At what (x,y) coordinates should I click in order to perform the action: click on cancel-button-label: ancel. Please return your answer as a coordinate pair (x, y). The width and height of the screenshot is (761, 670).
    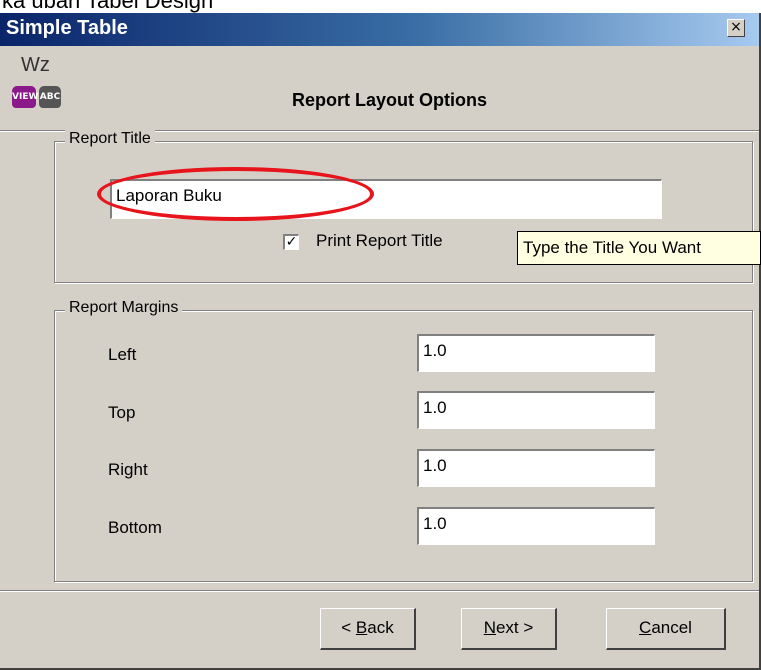
    Looking at the image, I should click on (671, 627).